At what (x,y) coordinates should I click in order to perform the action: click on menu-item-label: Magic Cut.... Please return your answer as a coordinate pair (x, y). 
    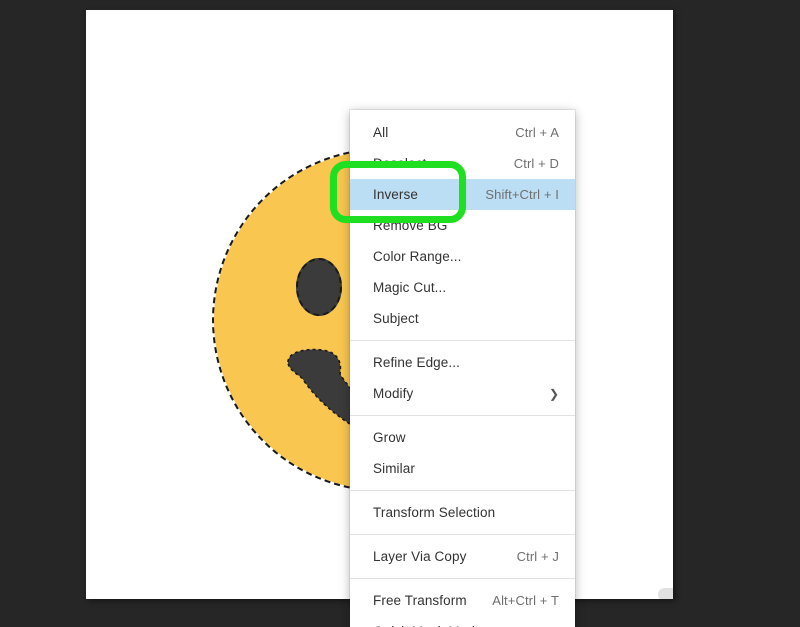
    Looking at the image, I should click on (410, 287).